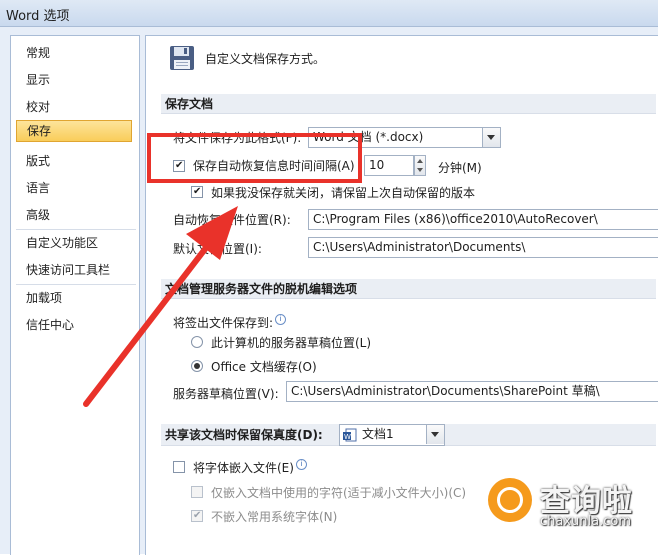  I want to click on autorecover-checkbox, so click(179, 166).